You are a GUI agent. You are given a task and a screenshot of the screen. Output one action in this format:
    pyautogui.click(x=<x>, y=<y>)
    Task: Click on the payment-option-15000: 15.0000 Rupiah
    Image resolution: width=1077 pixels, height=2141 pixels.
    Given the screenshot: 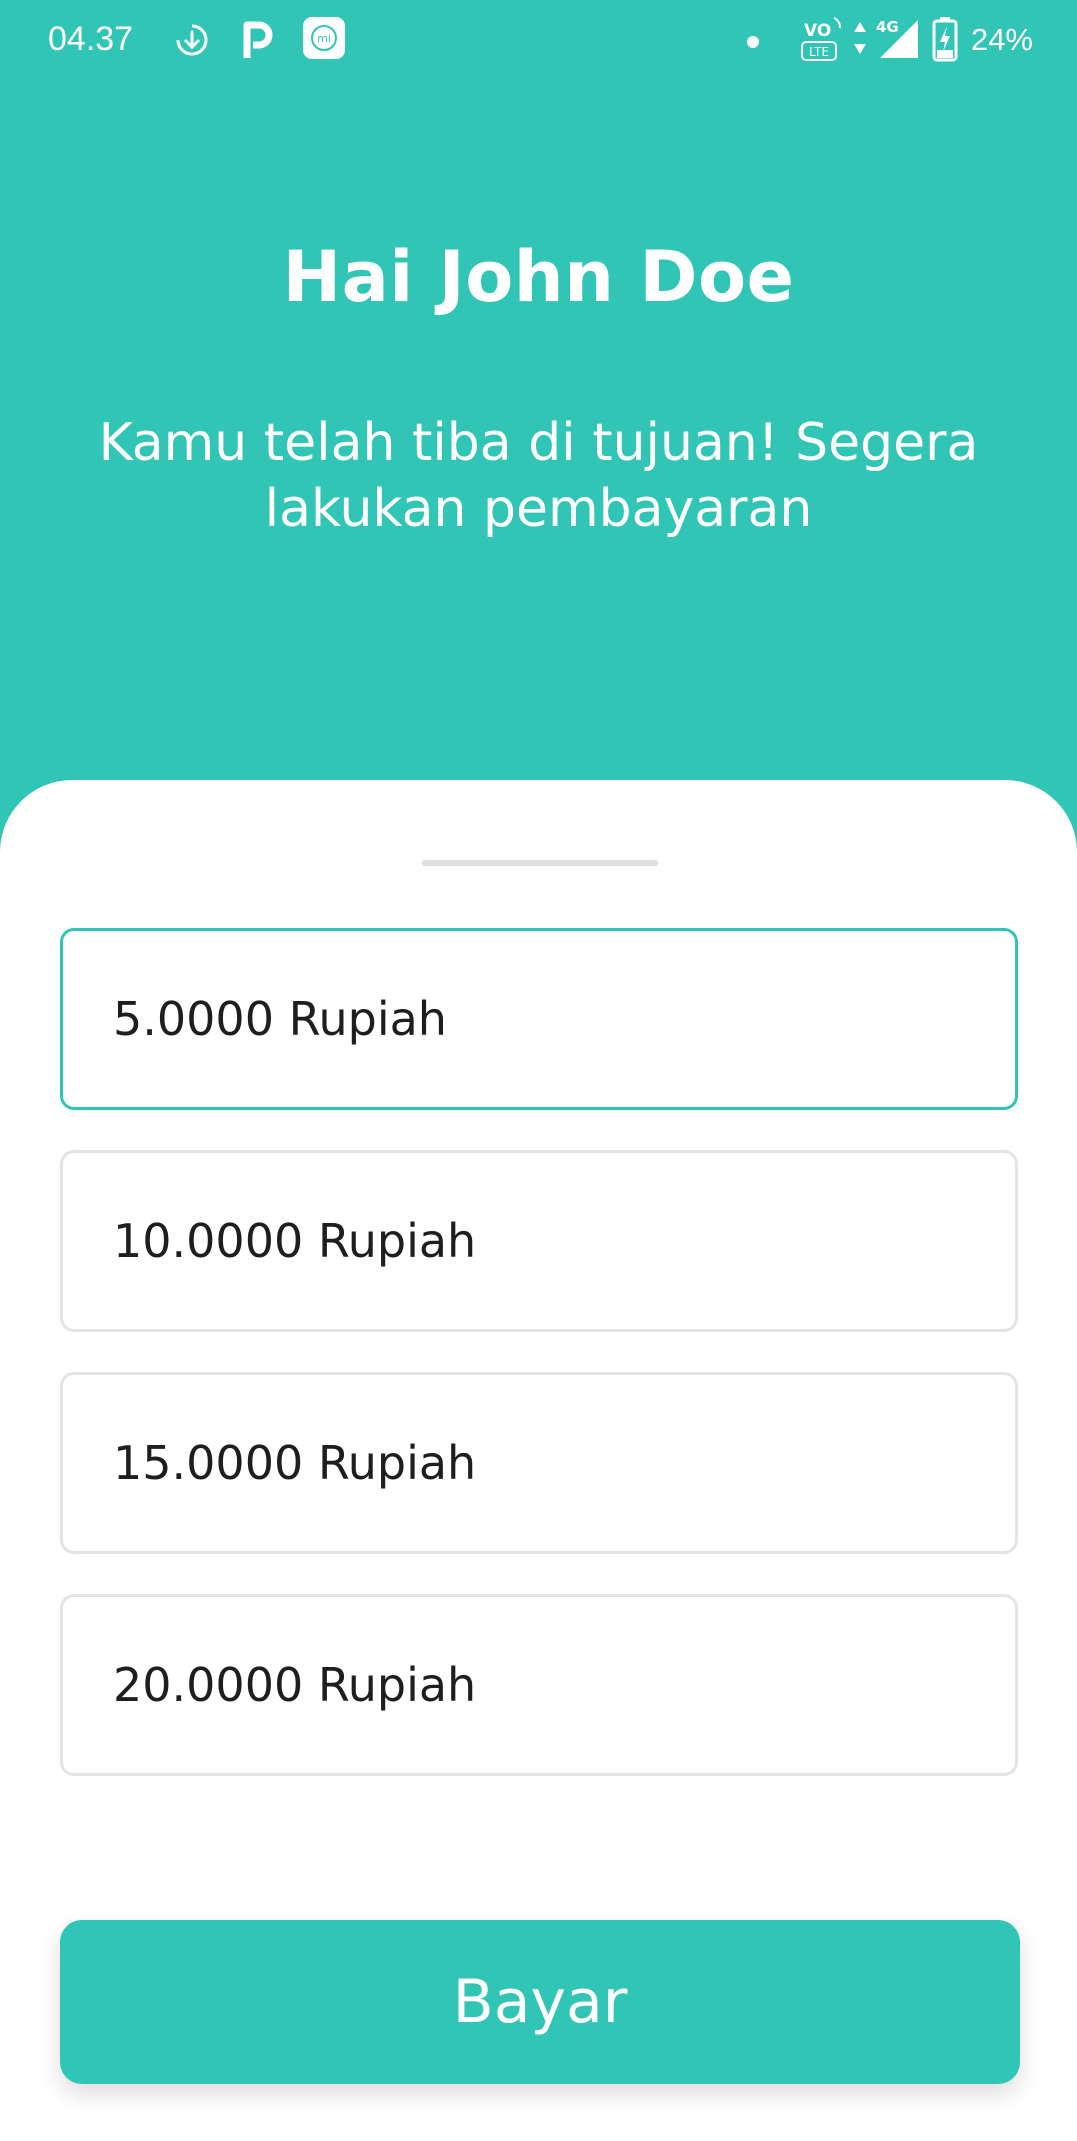 What is the action you would take?
    pyautogui.click(x=539, y=1463)
    